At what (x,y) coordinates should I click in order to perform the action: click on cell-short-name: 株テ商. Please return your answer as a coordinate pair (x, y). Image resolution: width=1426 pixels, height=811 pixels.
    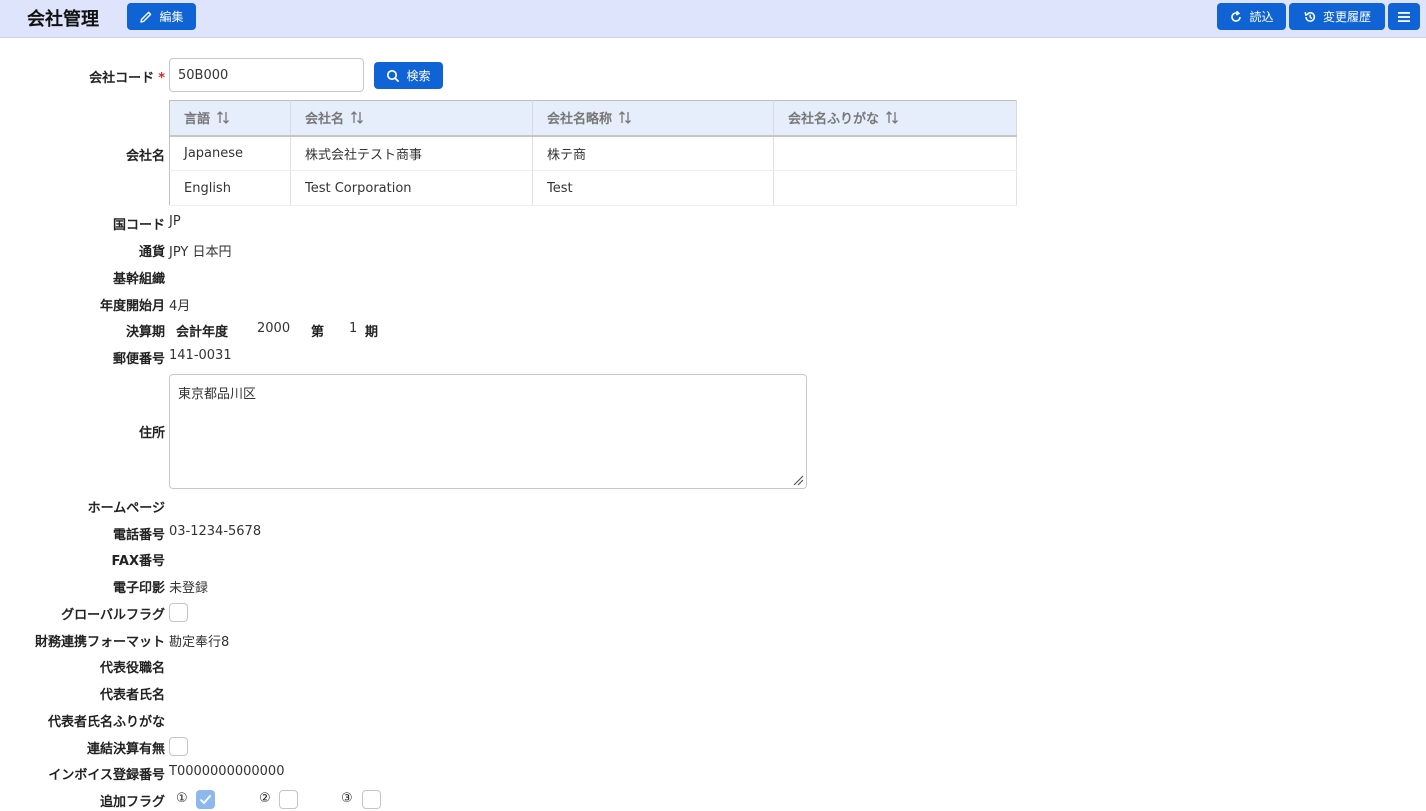
    Looking at the image, I should click on (653, 153).